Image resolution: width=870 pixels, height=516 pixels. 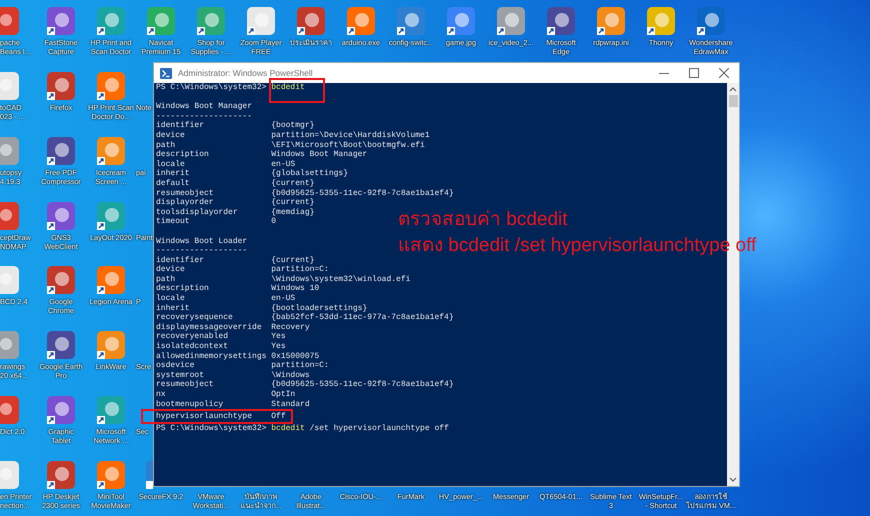 What do you see at coordinates (192, 347) in the screenshot?
I see `property-name: isolatedcontext` at bounding box center [192, 347].